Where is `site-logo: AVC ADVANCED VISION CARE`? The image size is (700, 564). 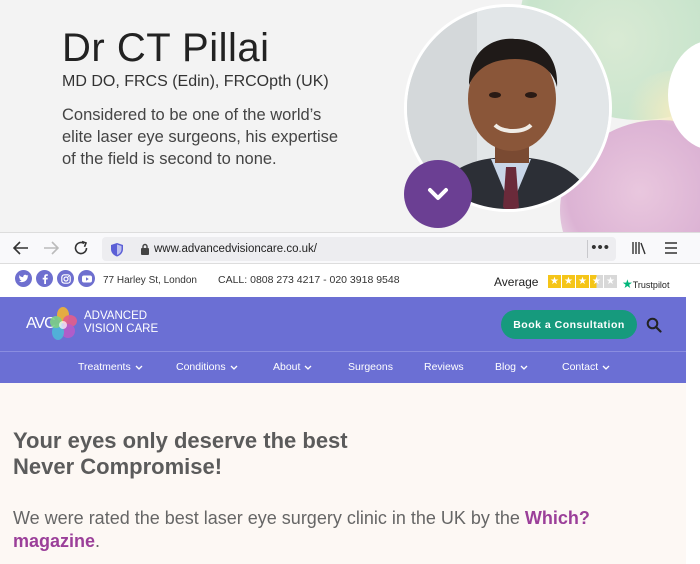
site-logo: AVC ADVANCED VISION CARE is located at coordinates (126, 325).